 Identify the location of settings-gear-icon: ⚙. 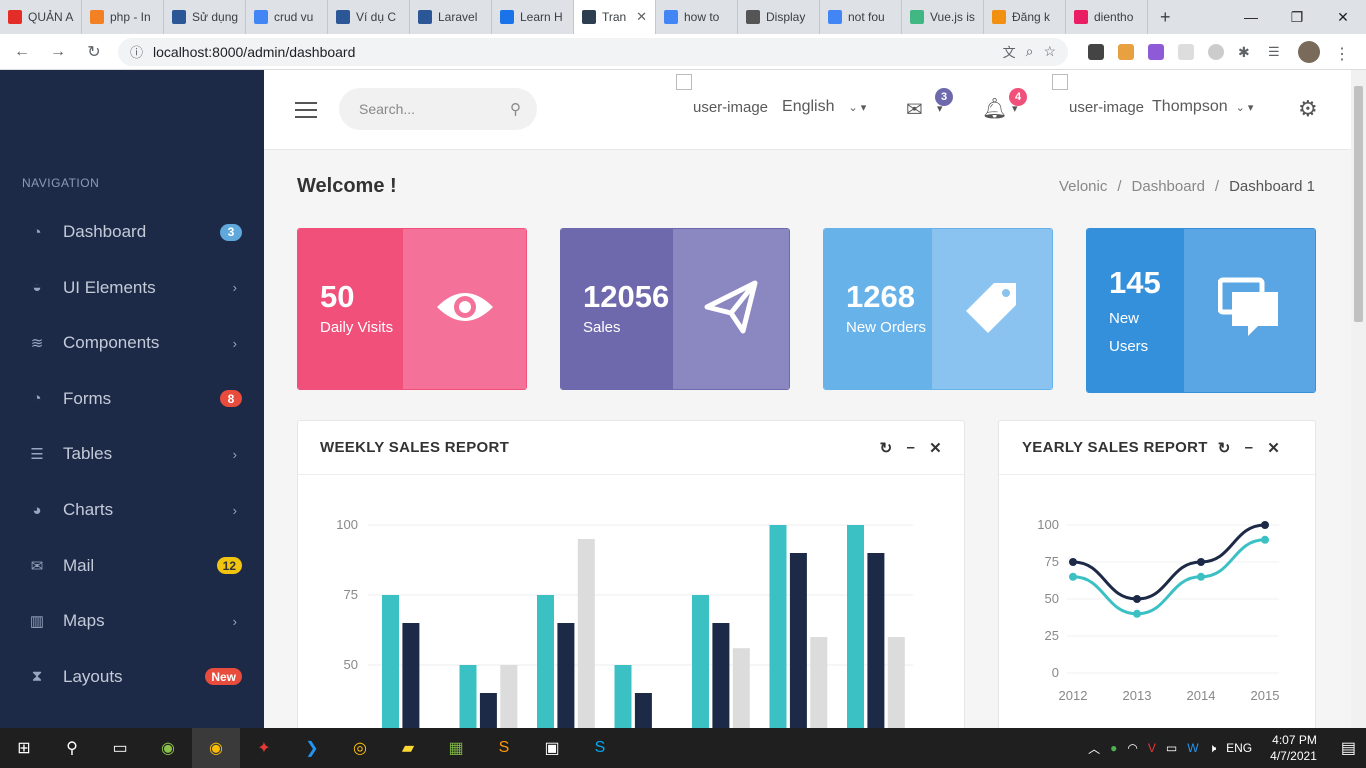
(1308, 109).